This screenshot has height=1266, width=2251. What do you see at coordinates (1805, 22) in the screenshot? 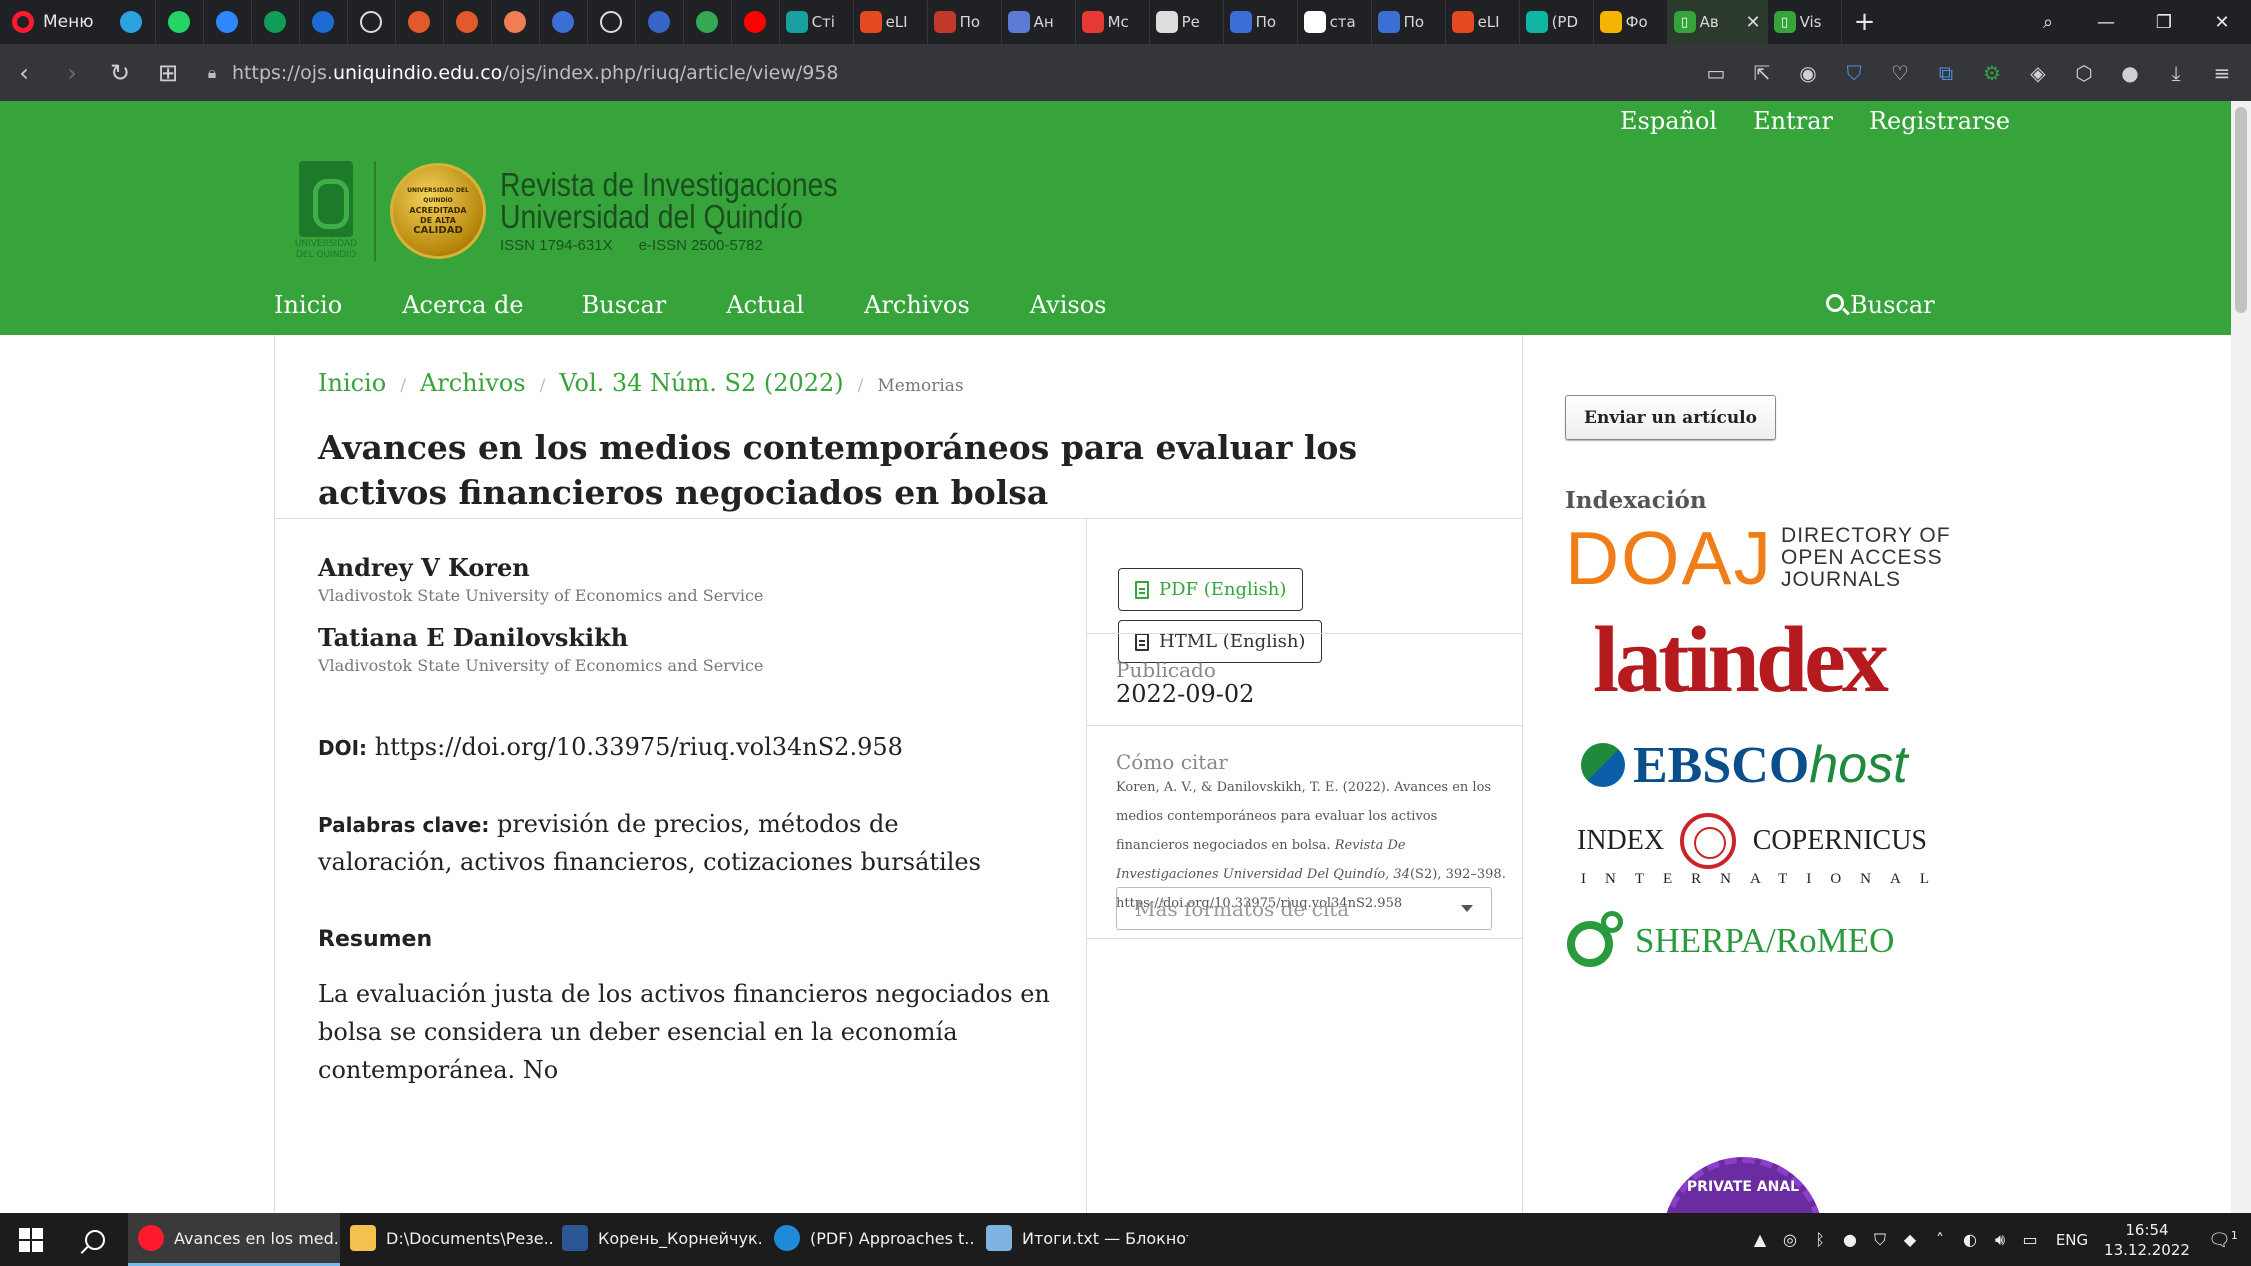
I see `tab-last: ▯ Vis` at bounding box center [1805, 22].